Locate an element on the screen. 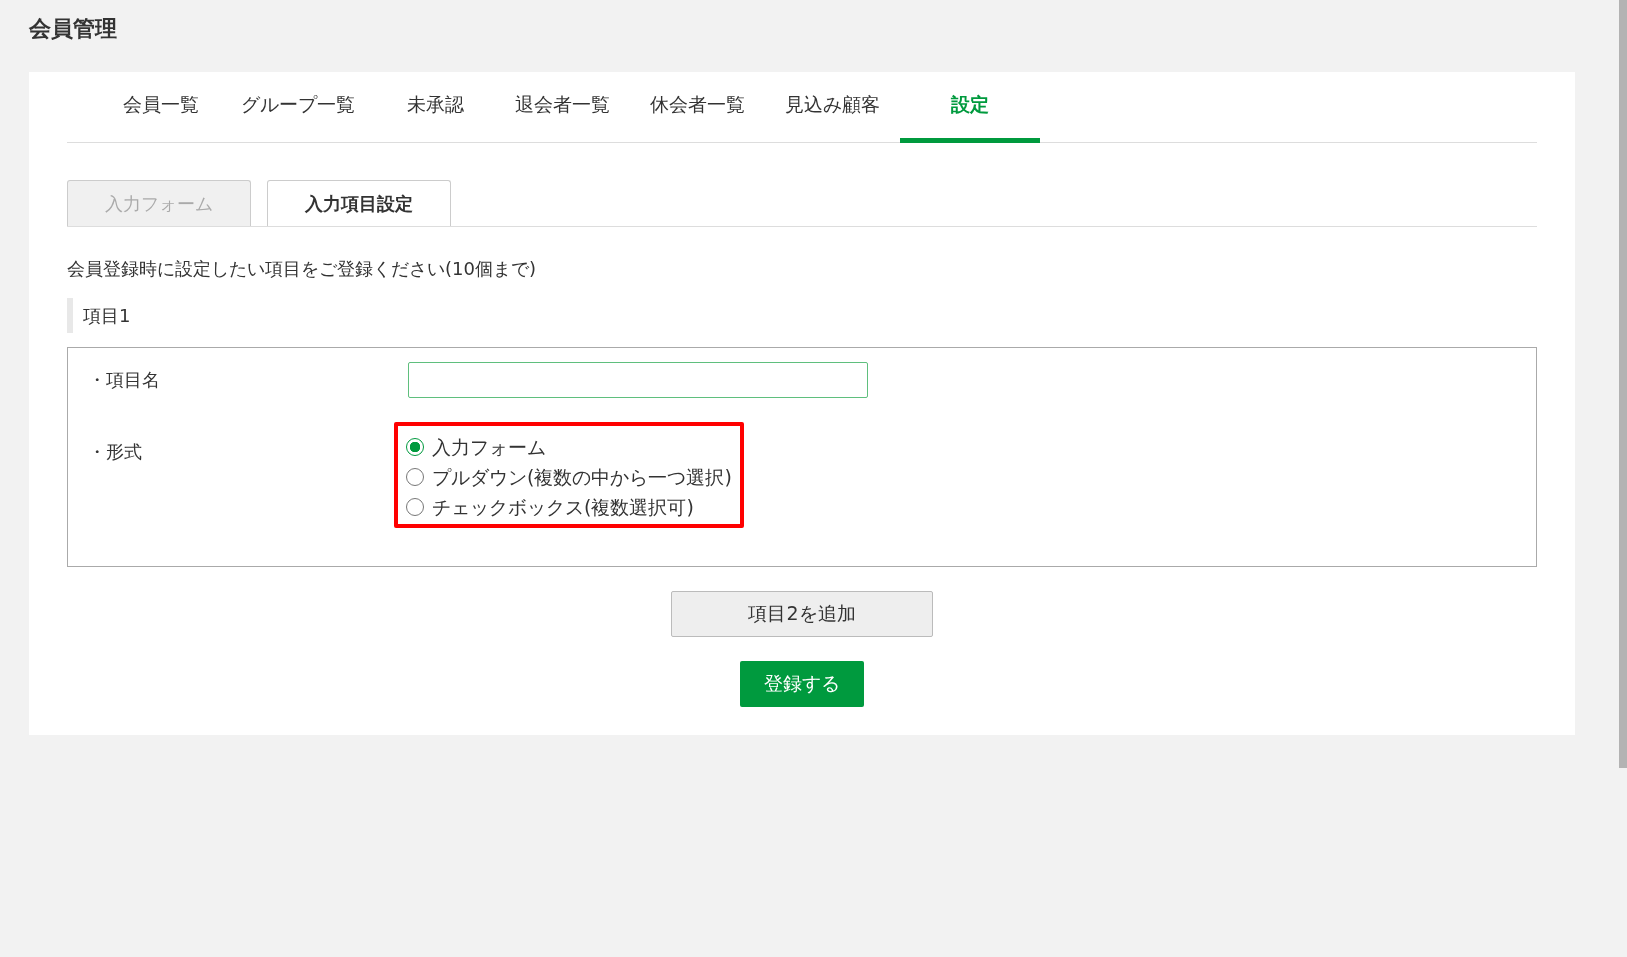 The height and width of the screenshot is (957, 1627). field-label: ・項目名 is located at coordinates (124, 379).